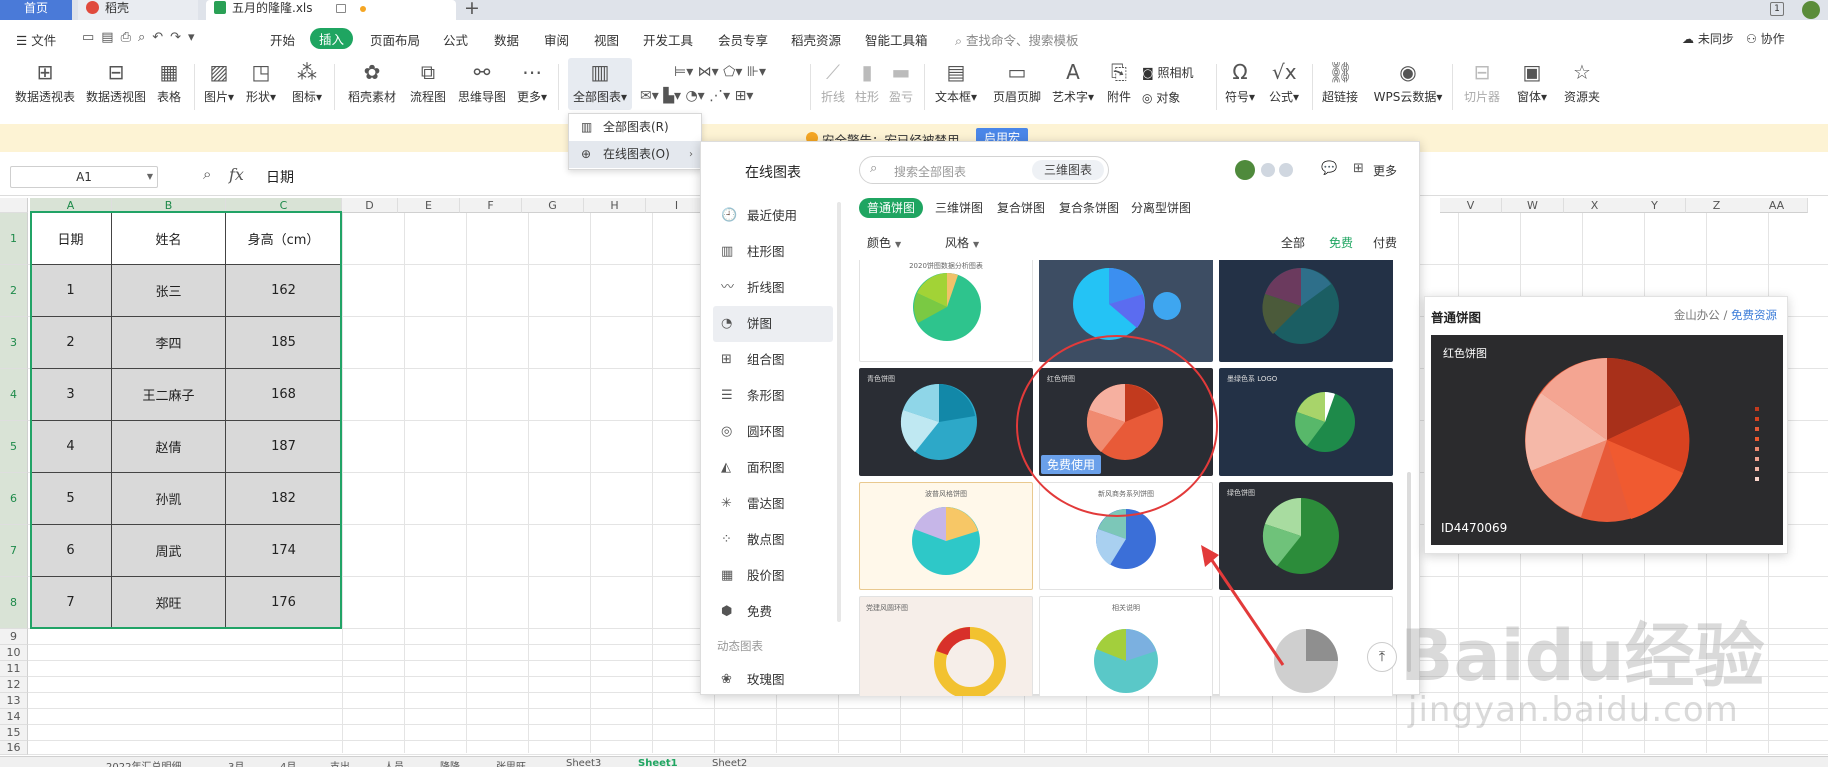  What do you see at coordinates (946, 422) in the screenshot?
I see `template-thumb: 青色饼图` at bounding box center [946, 422].